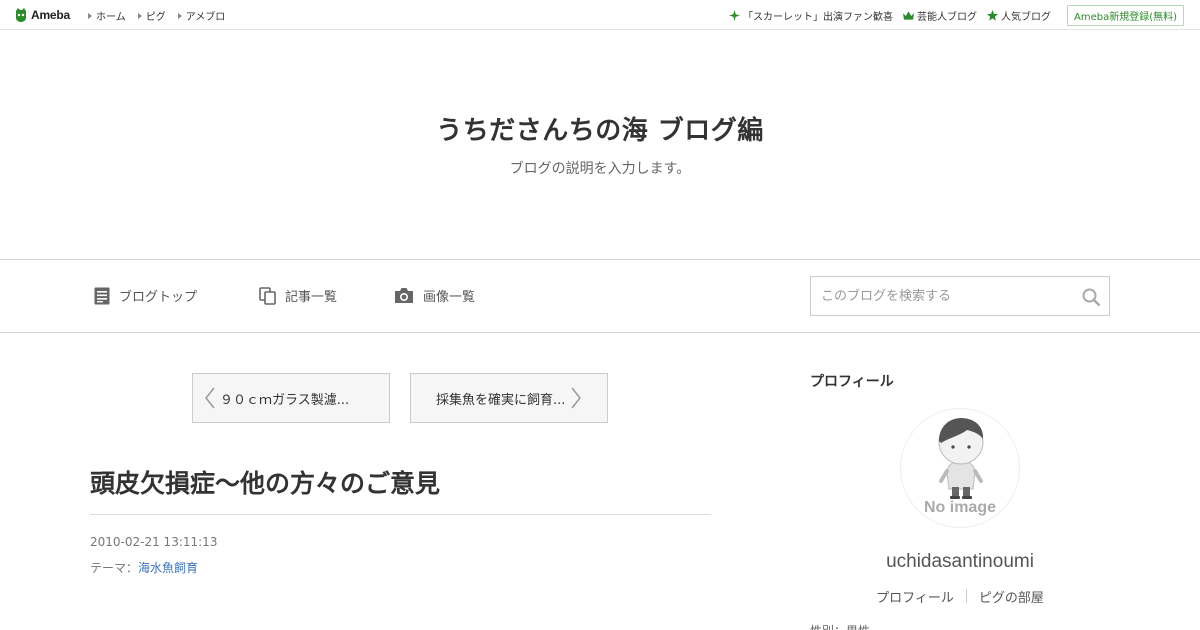  I want to click on divider, so click(400, 514).